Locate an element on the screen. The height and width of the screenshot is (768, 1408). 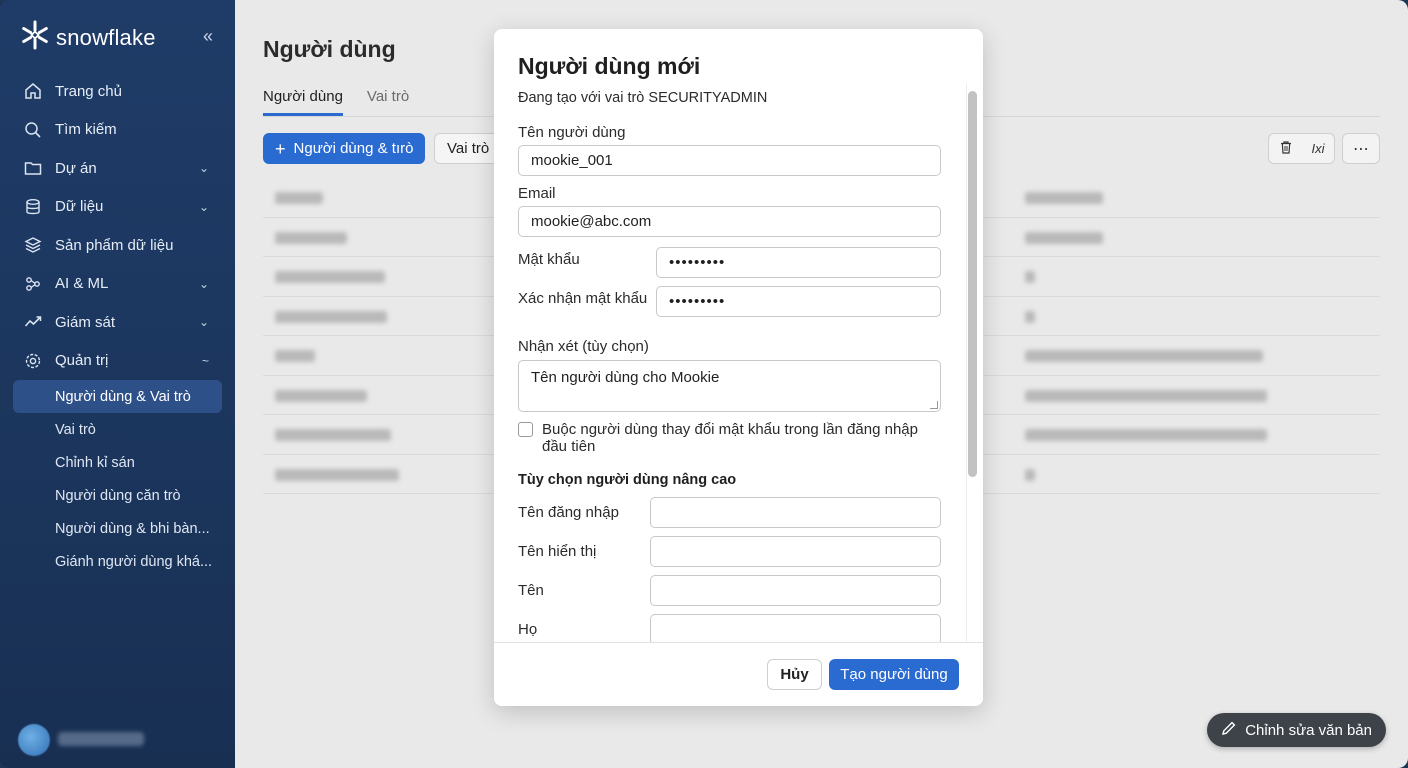
sidebar-item-label: Tìm kiếm is located at coordinates (86, 130).